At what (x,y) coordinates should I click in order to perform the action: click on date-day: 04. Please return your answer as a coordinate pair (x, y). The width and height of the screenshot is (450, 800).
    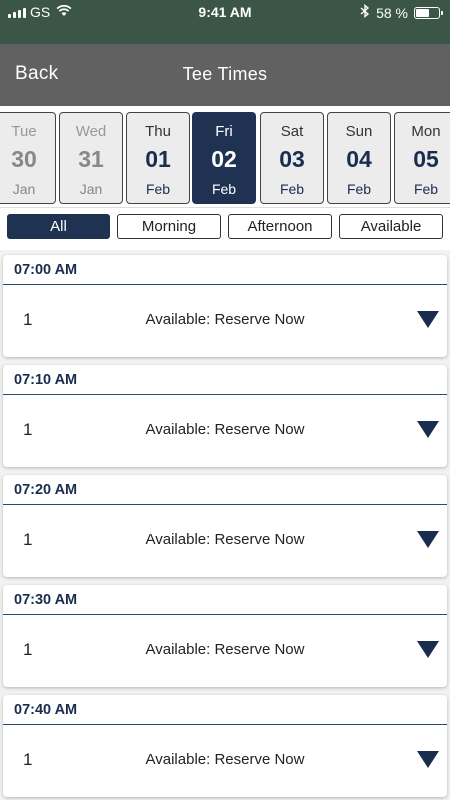
    Looking at the image, I should click on (359, 159).